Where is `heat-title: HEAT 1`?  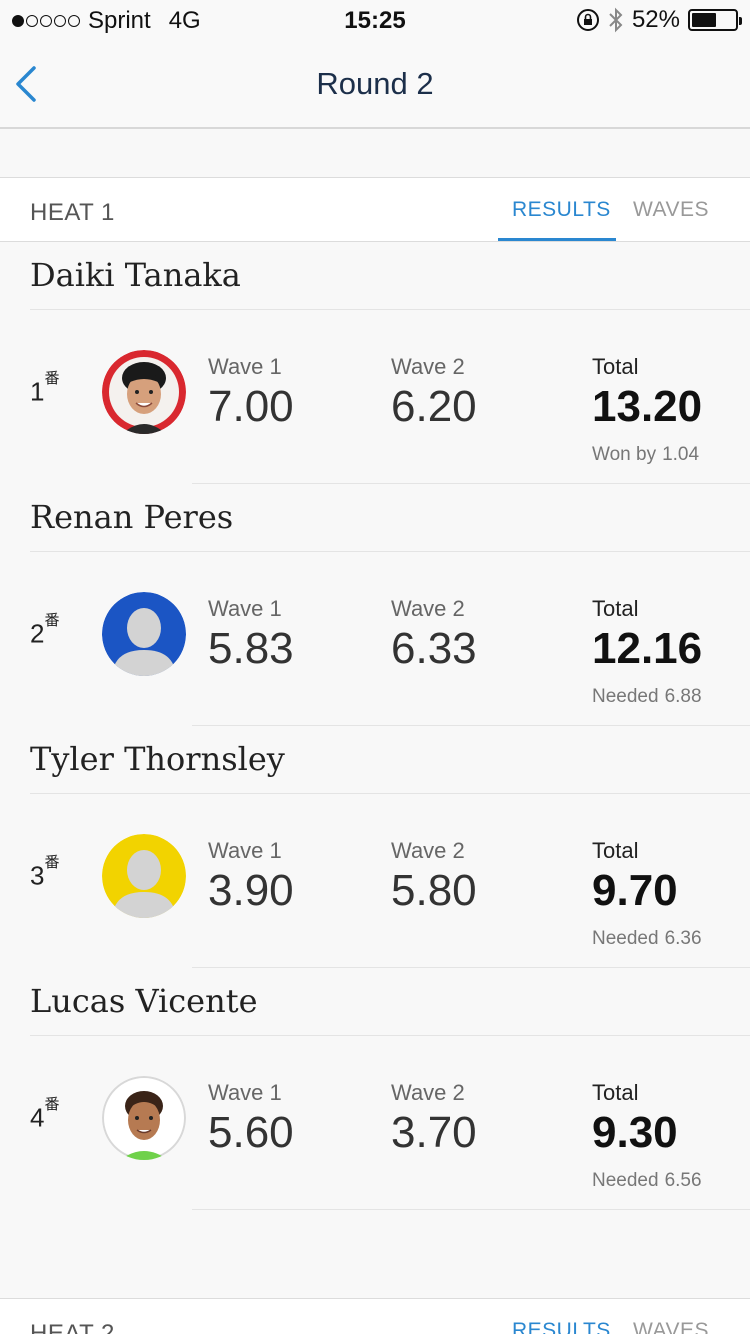 heat-title: HEAT 1 is located at coordinates (72, 212).